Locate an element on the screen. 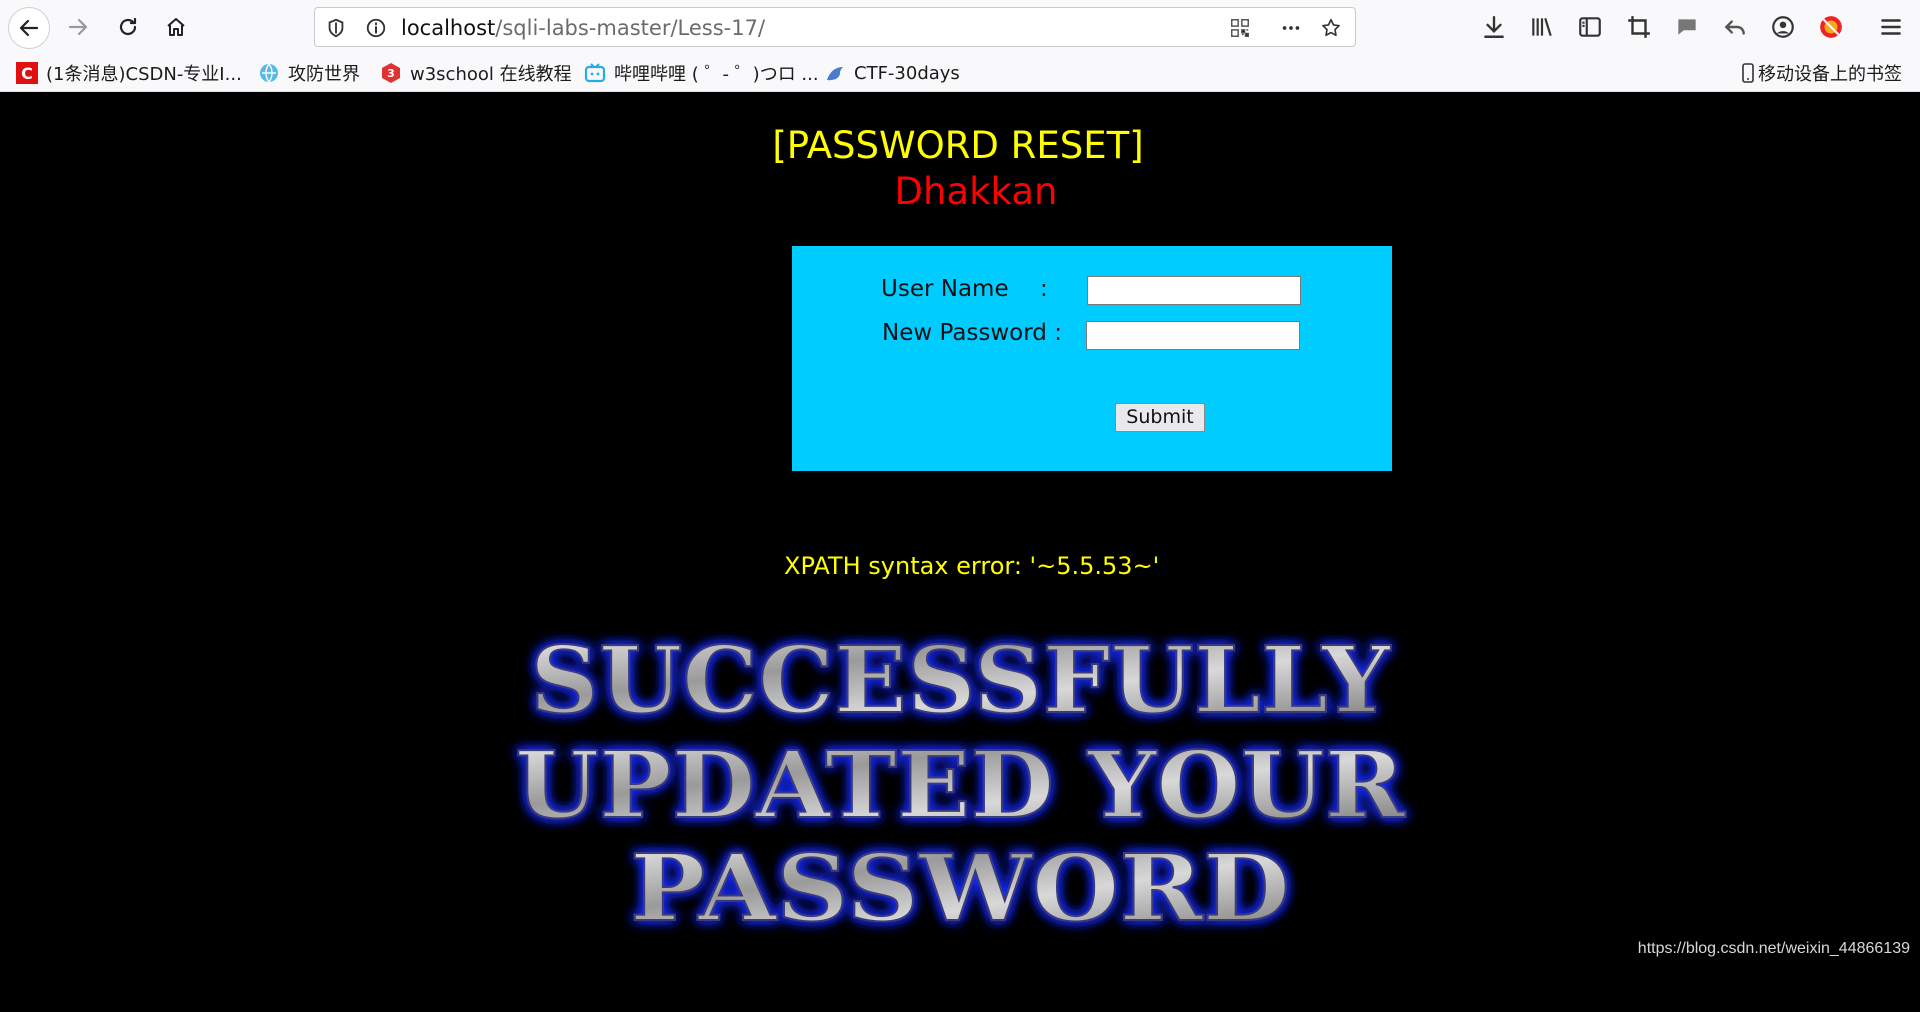  back-arrow-icon is located at coordinates (29, 28).